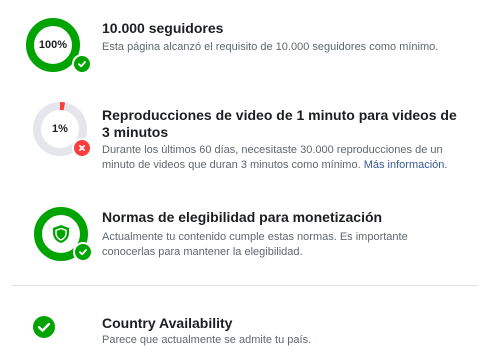 The height and width of the screenshot is (364, 485). Describe the element at coordinates (406, 165) in the screenshot. I see `learn-more-link: Más información.` at that location.